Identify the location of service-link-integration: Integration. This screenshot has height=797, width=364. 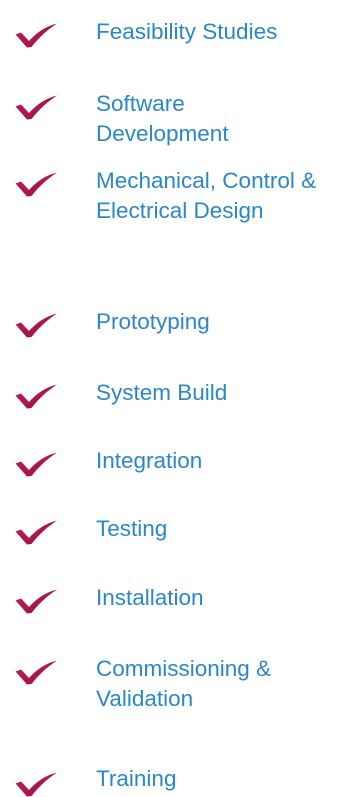
(227, 461).